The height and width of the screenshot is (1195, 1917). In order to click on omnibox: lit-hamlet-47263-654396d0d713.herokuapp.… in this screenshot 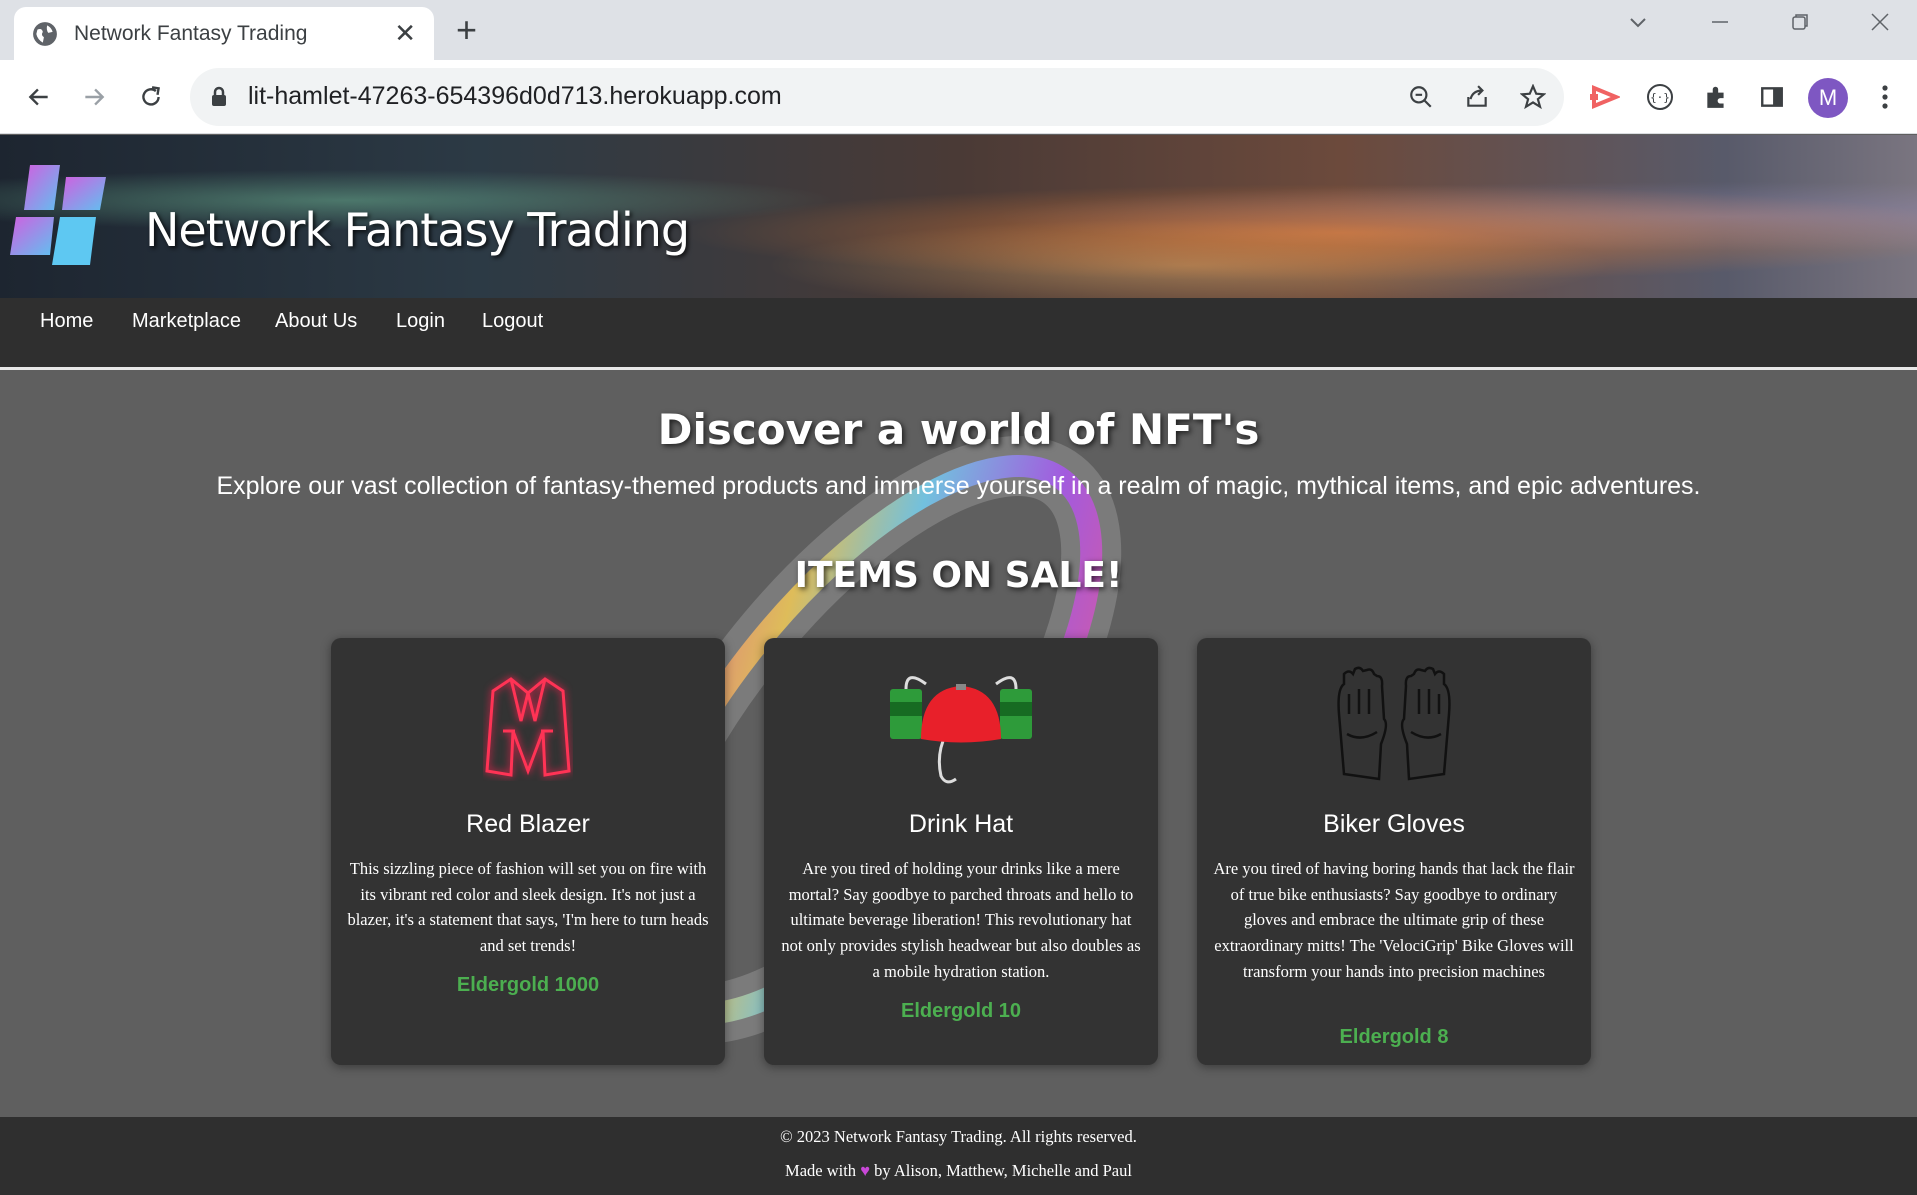, I will do `click(877, 97)`.